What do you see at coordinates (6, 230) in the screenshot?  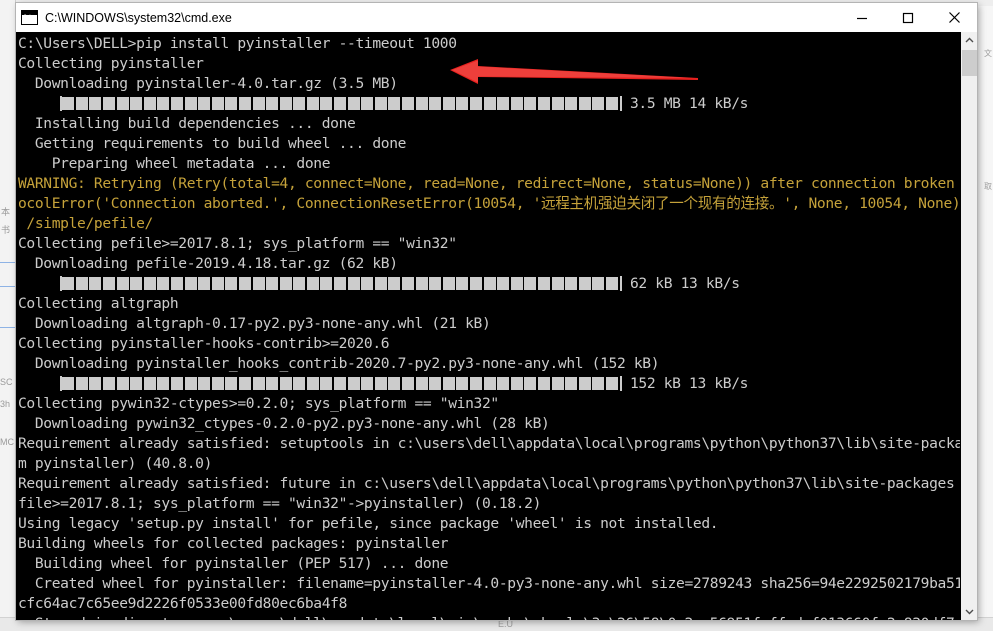 I see `background-fragment: 书` at bounding box center [6, 230].